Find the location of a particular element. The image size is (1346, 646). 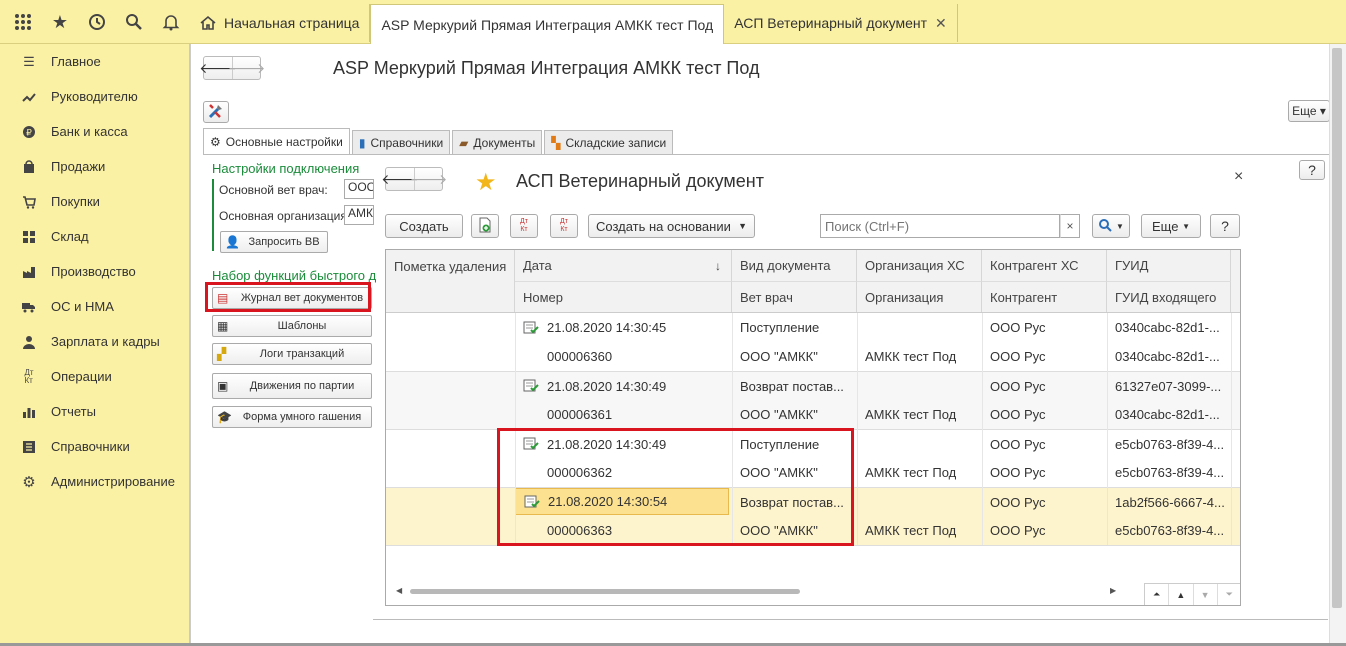

last-row-icon: ⏷ is located at coordinates (1229, 594).